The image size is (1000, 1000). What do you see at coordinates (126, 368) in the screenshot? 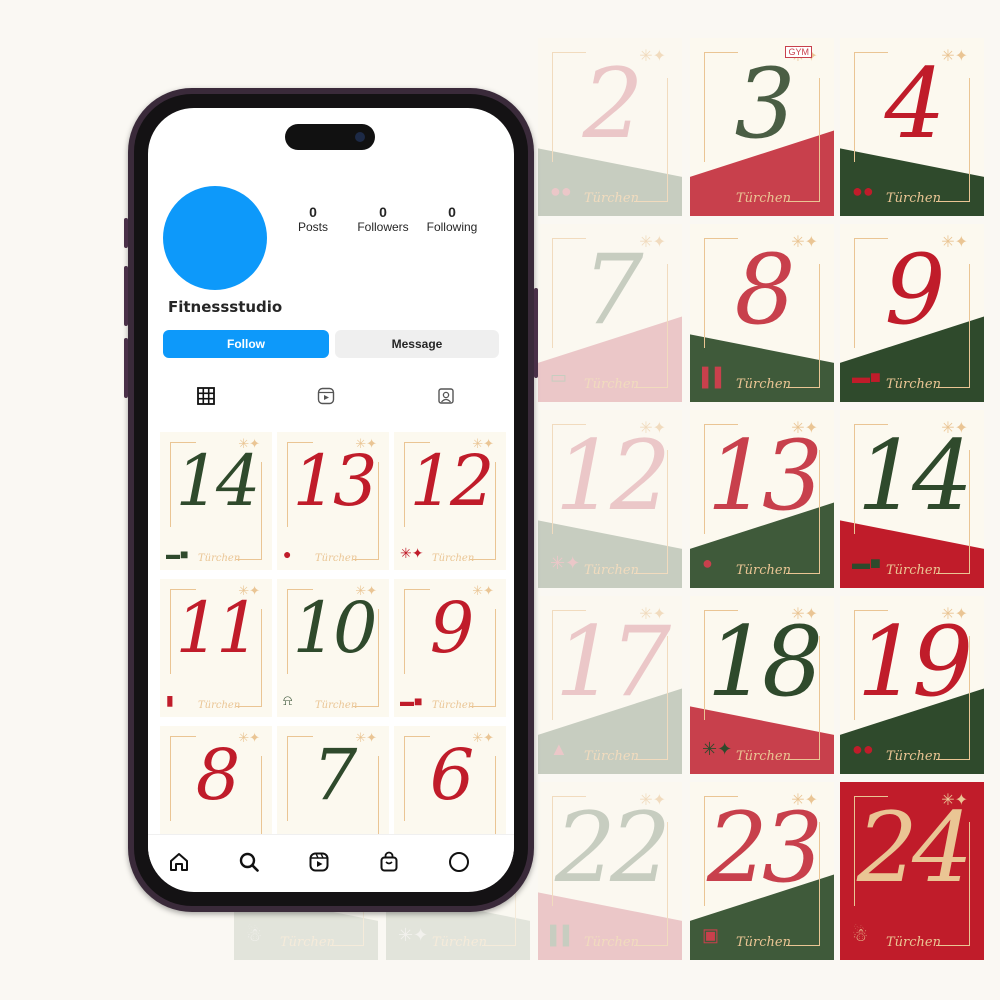
I see `volume-down-button` at bounding box center [126, 368].